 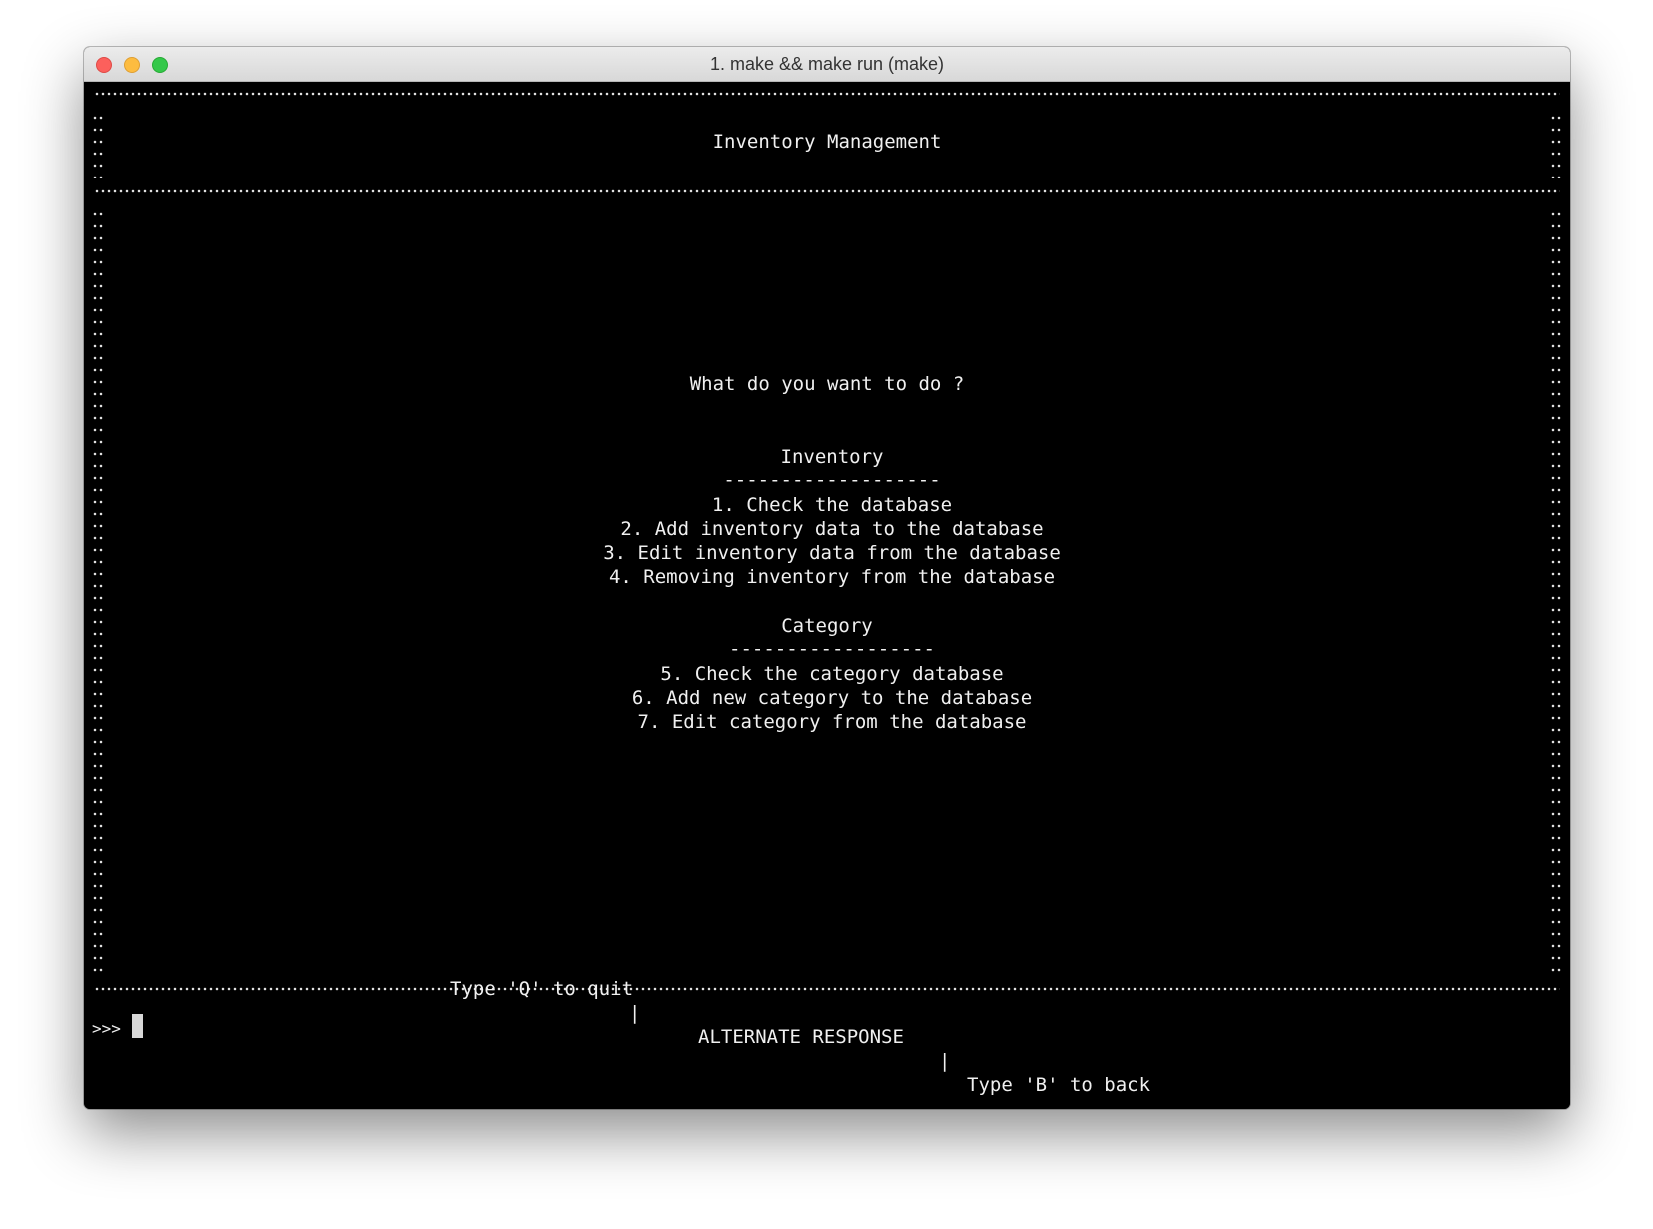 What do you see at coordinates (1059, 1085) in the screenshot?
I see `back-hint: Type 'B' to back` at bounding box center [1059, 1085].